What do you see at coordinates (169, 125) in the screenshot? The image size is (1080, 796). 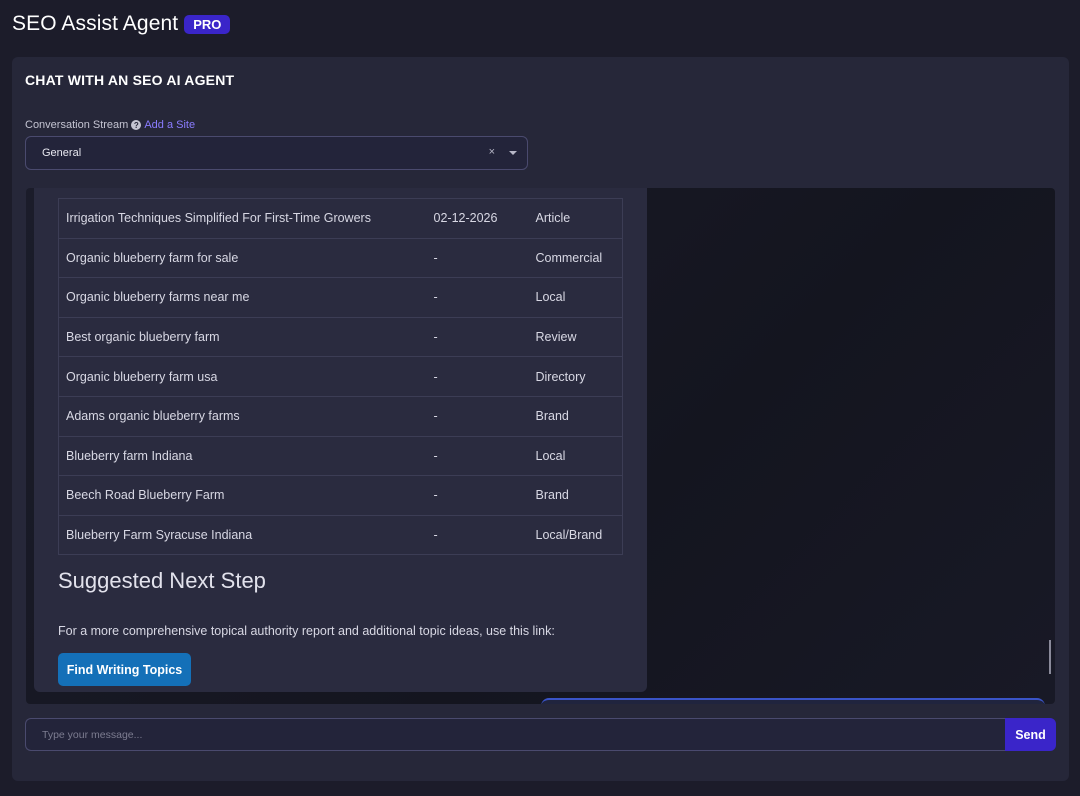 I see `add-site-link: Add a Site` at bounding box center [169, 125].